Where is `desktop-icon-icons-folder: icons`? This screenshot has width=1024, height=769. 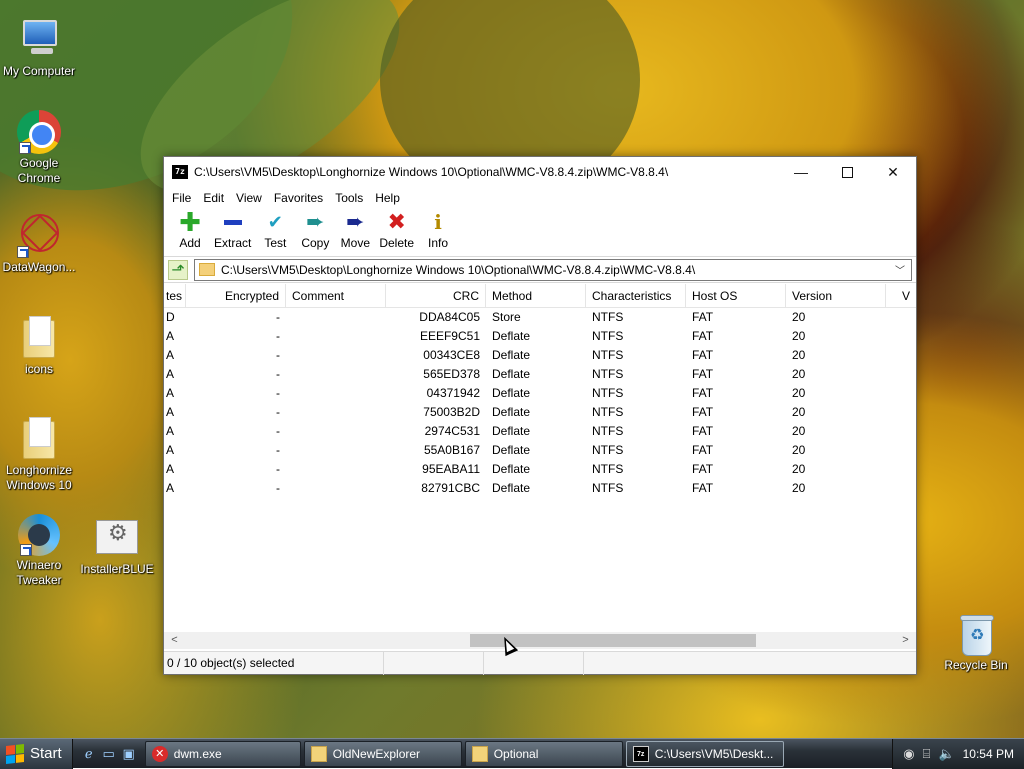
desktop-icon-icons-folder: icons is located at coordinates (39, 344).